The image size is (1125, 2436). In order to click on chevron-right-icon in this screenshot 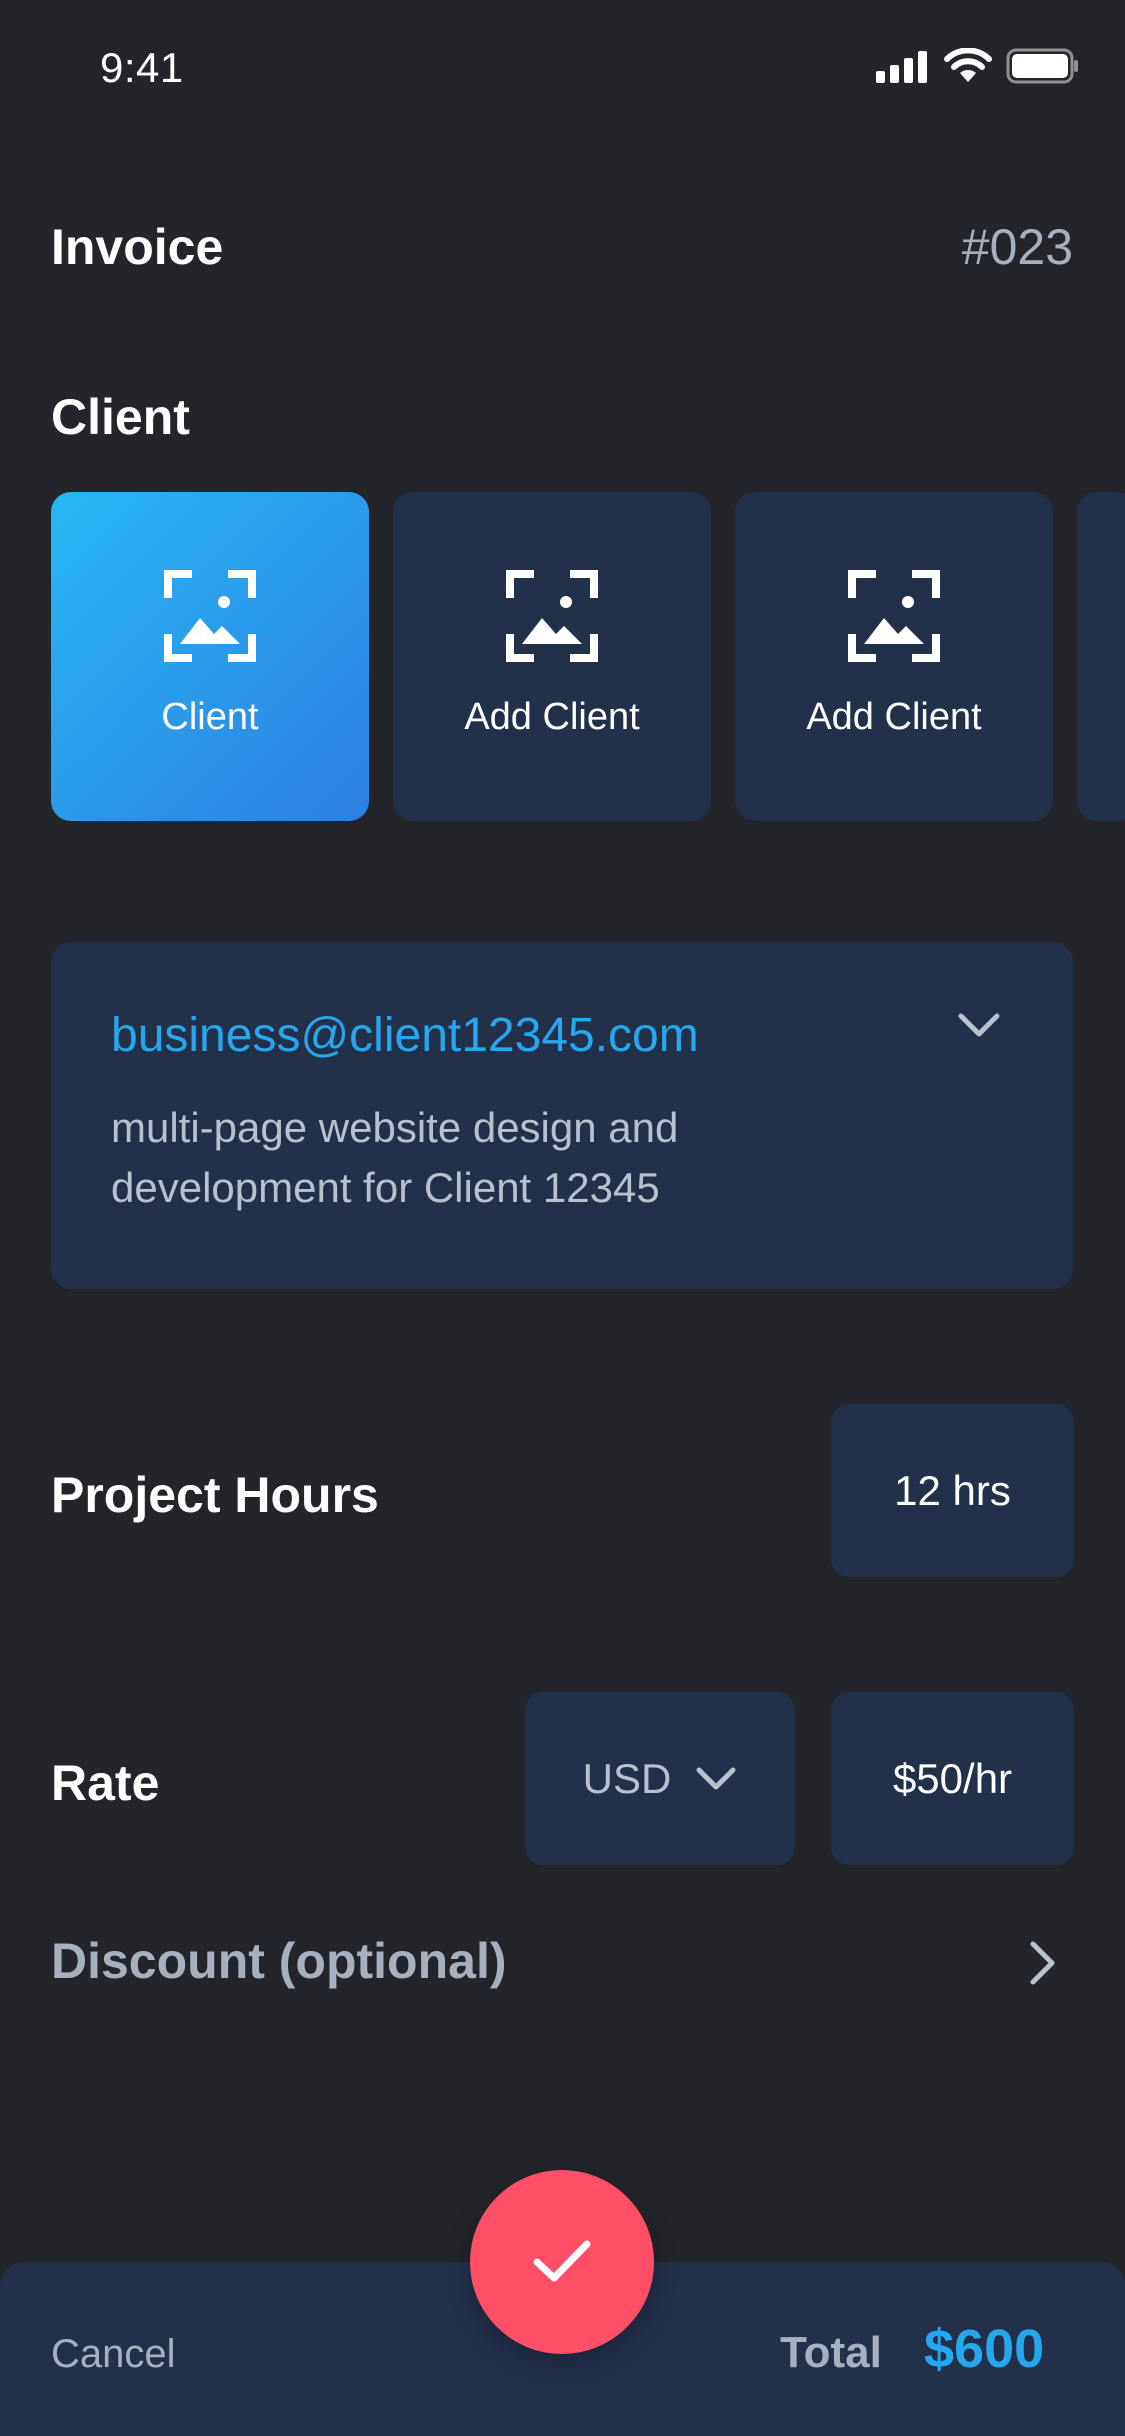, I will do `click(1043, 1963)`.